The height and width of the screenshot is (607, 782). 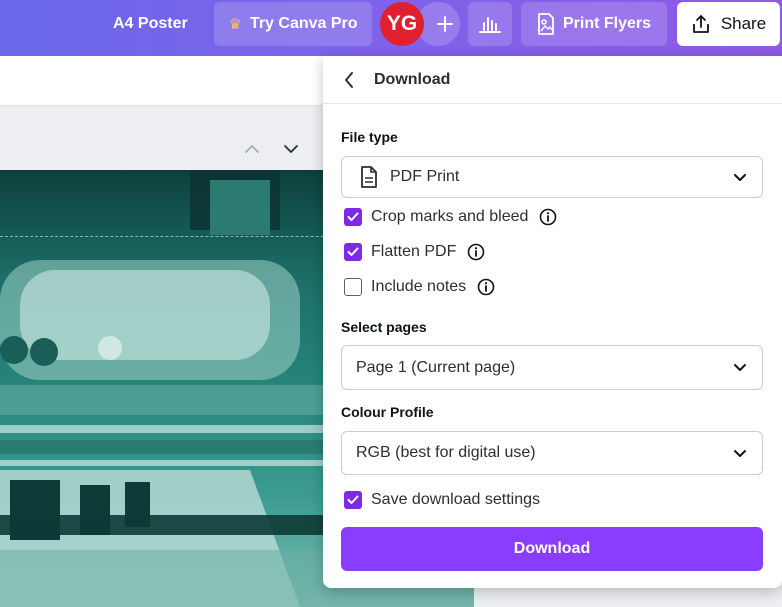 I want to click on flatten-pdf-checkbox, so click(x=353, y=252).